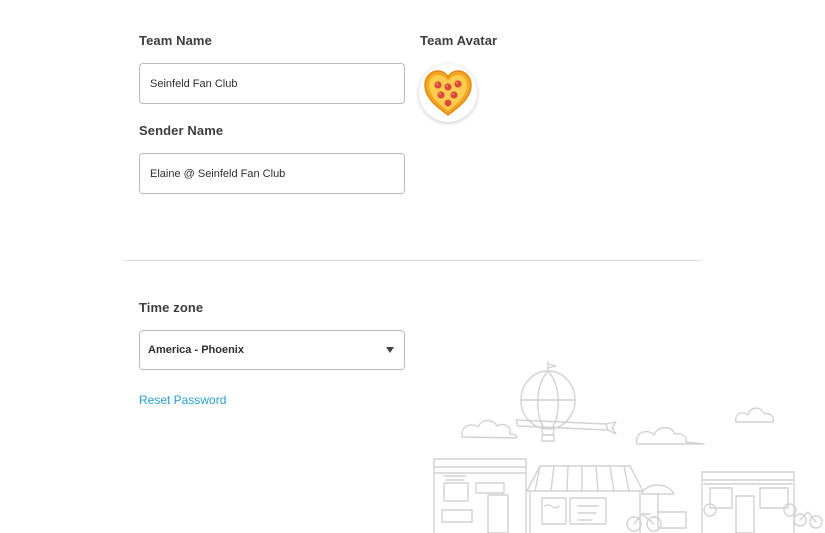 The width and height of the screenshot is (825, 533). Describe the element at coordinates (171, 307) in the screenshot. I see `time-zone-label: Time zone` at that location.